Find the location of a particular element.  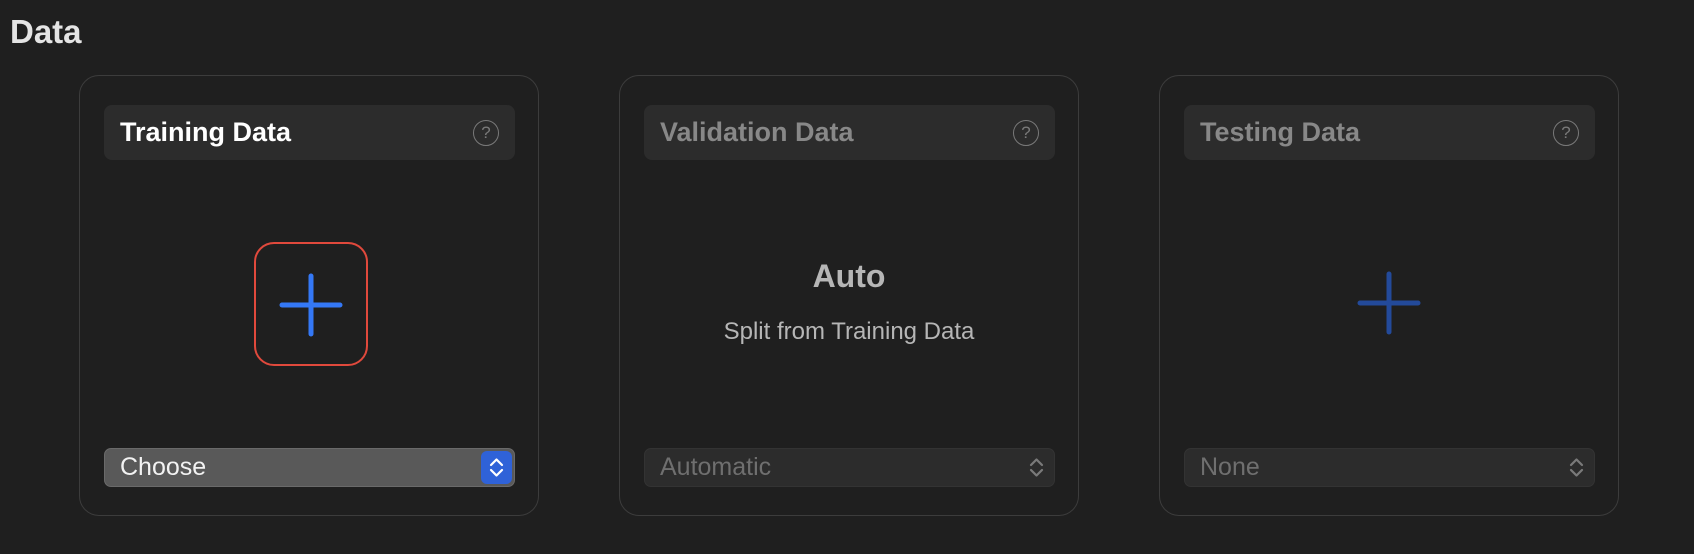

validation-data-title: Validation Data is located at coordinates (757, 132).